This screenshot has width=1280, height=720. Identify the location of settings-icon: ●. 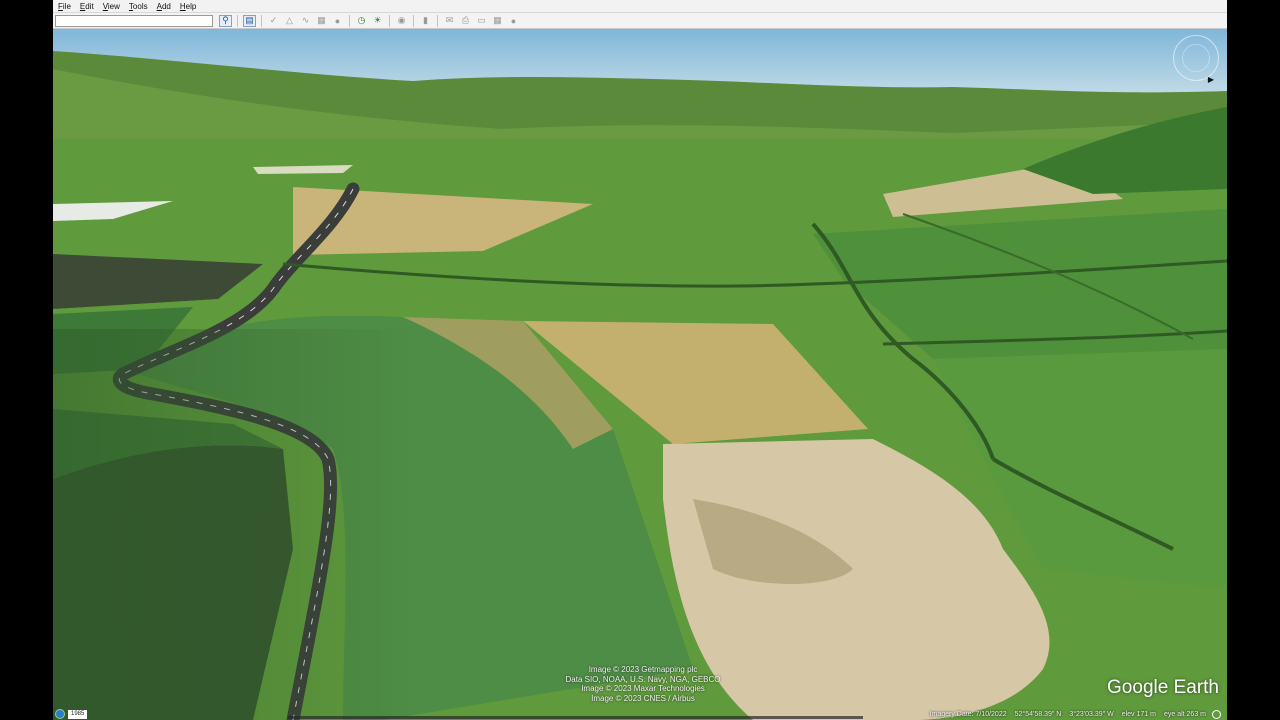
(513, 21).